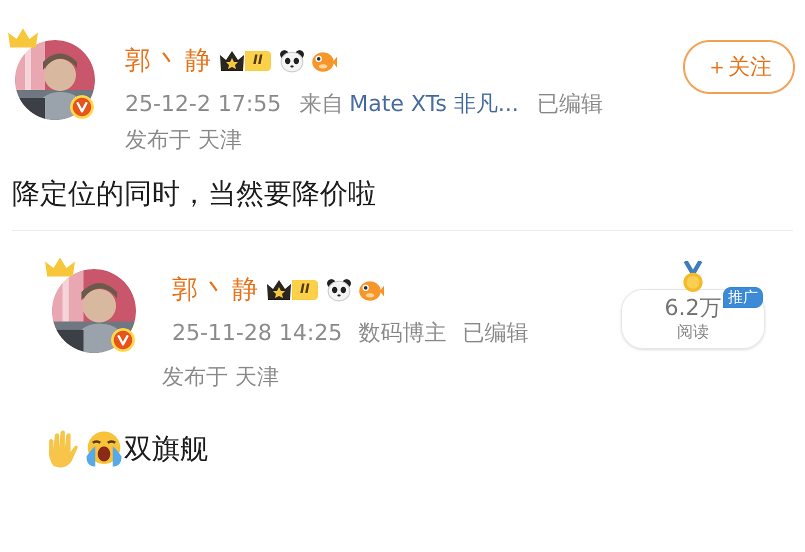 The width and height of the screenshot is (805, 552). I want to click on read-count: 6.2万, so click(693, 309).